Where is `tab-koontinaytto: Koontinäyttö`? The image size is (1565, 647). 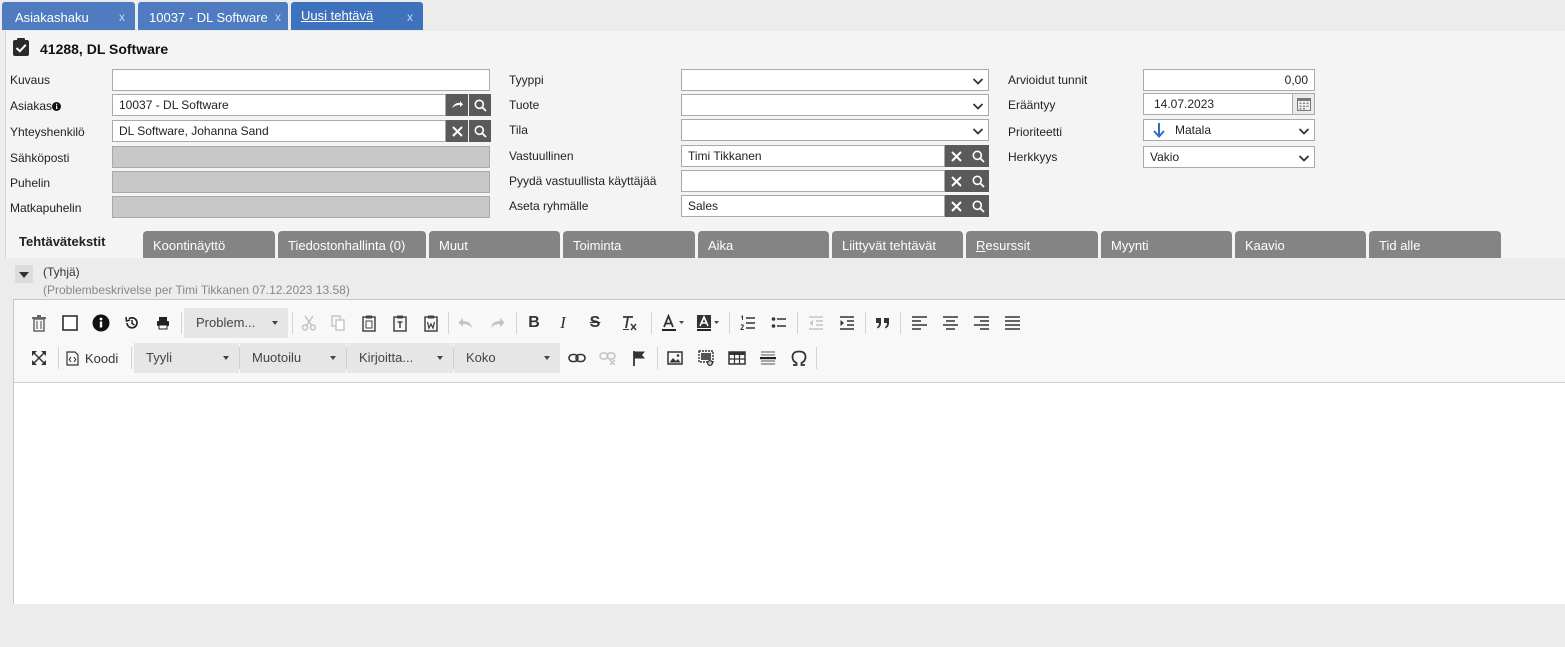 tab-koontinaytto: Koontinäyttö is located at coordinates (209, 244).